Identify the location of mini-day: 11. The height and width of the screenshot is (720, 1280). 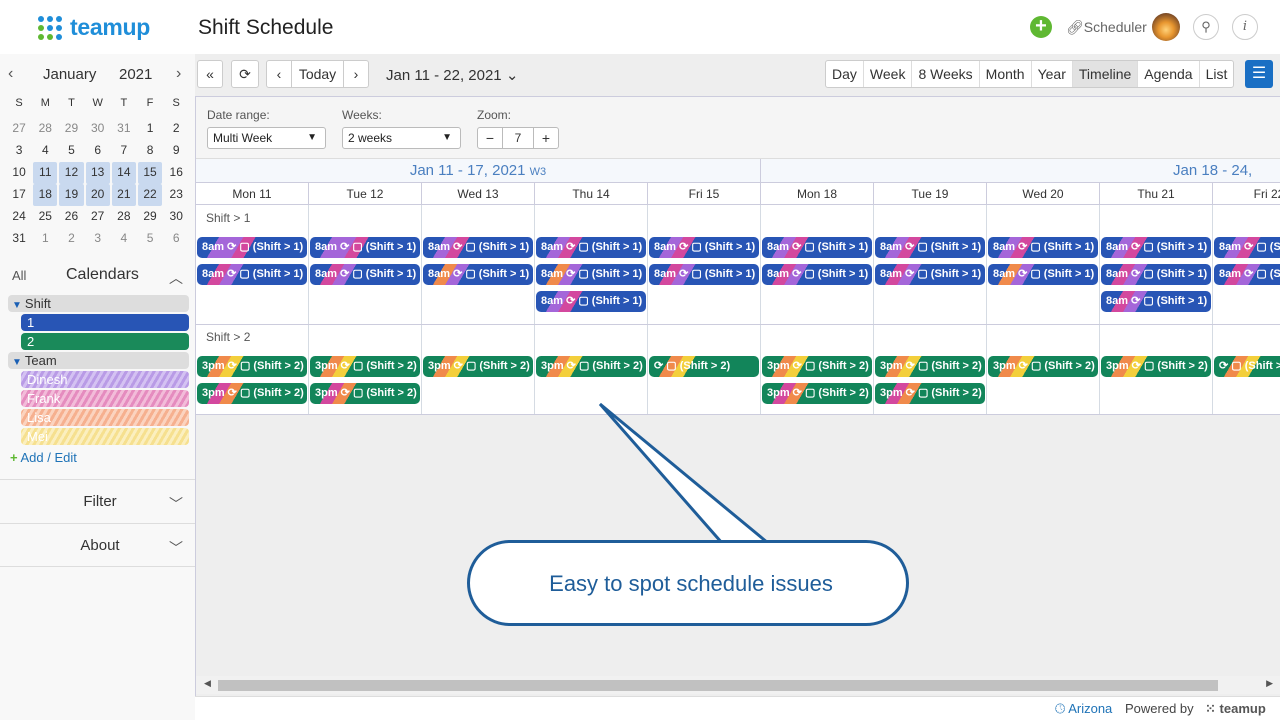
(45, 173).